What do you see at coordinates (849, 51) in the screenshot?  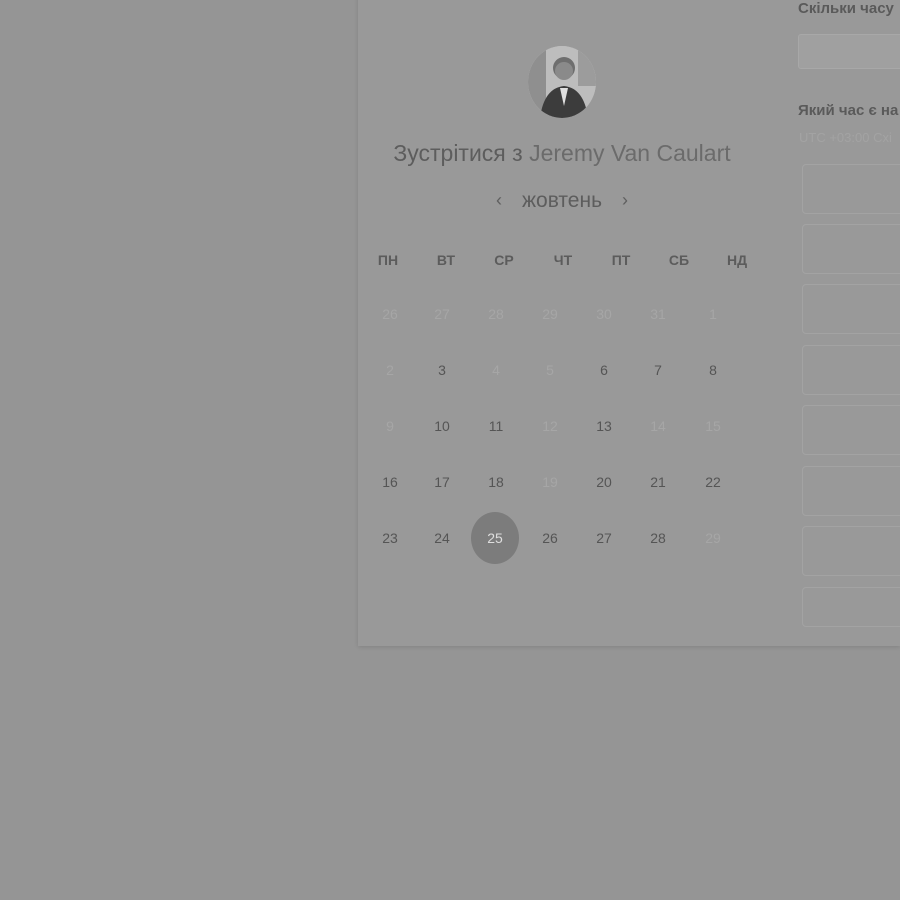 I see `duration-select` at bounding box center [849, 51].